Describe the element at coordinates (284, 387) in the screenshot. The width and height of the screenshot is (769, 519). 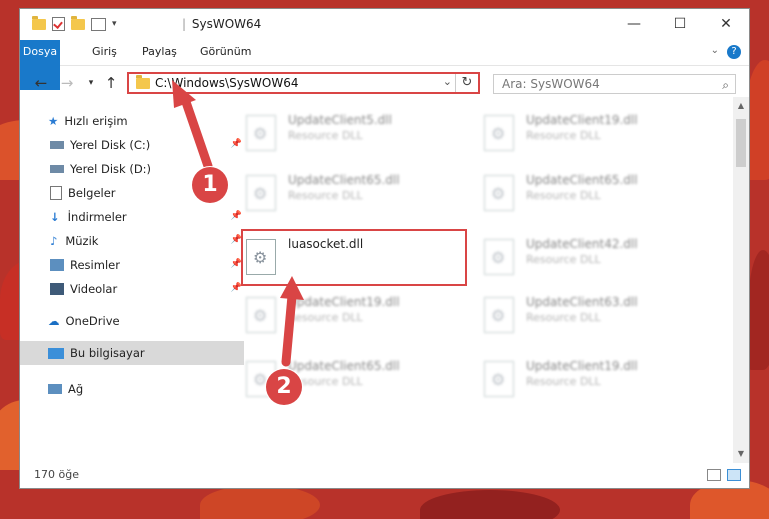
I see `step-2-badge: 2` at that location.